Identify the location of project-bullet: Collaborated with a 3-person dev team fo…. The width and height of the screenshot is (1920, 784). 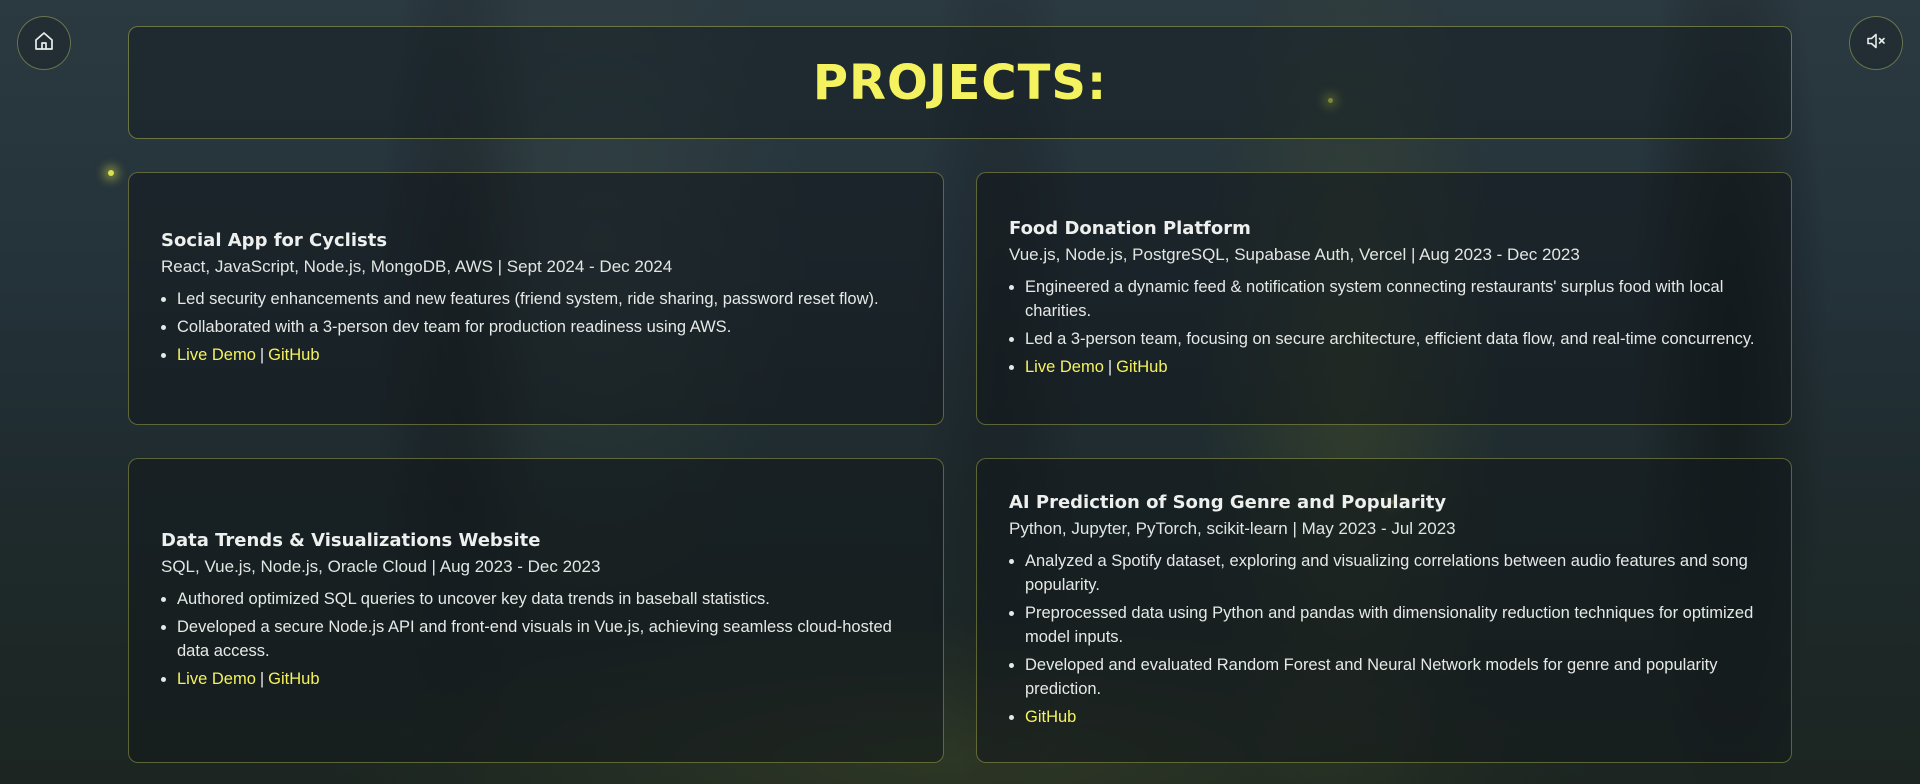
(544, 327).